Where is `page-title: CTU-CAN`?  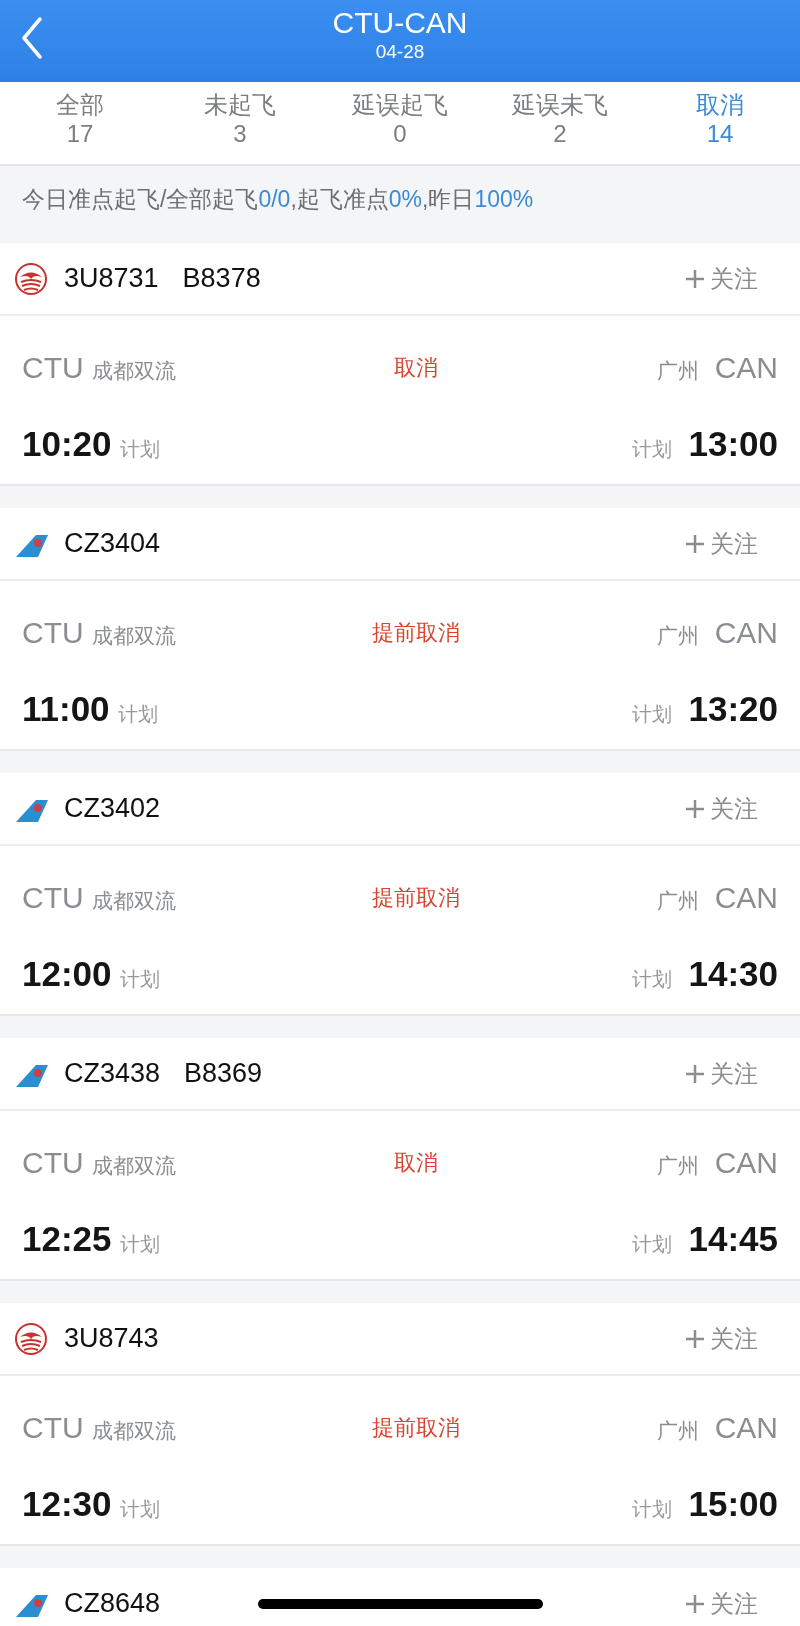
page-title: CTU-CAN is located at coordinates (400, 22).